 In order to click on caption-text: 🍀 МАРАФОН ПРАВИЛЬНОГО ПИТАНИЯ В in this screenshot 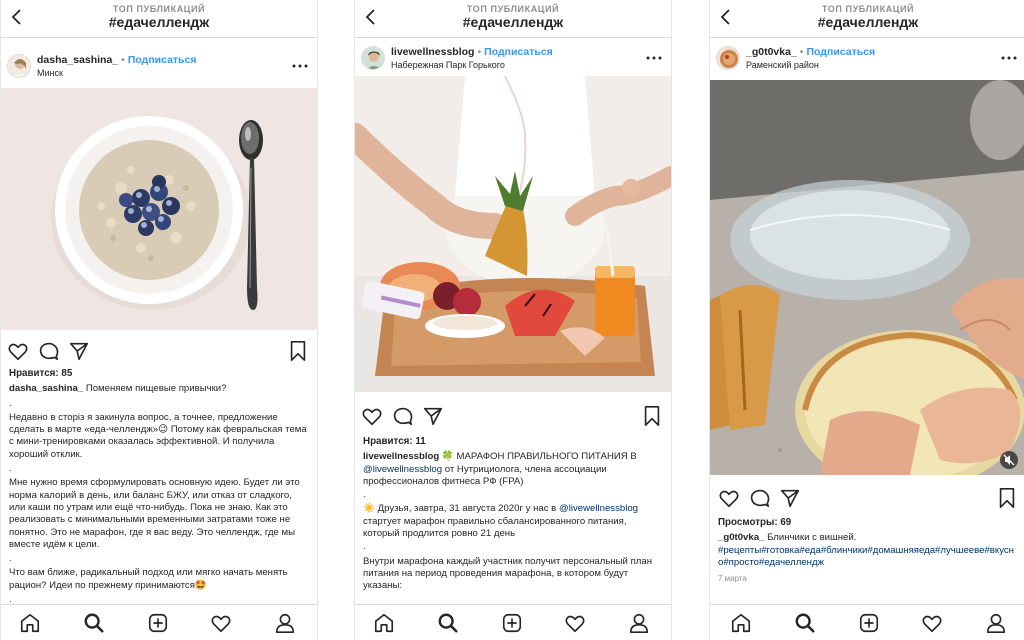, I will do `click(539, 457)`.